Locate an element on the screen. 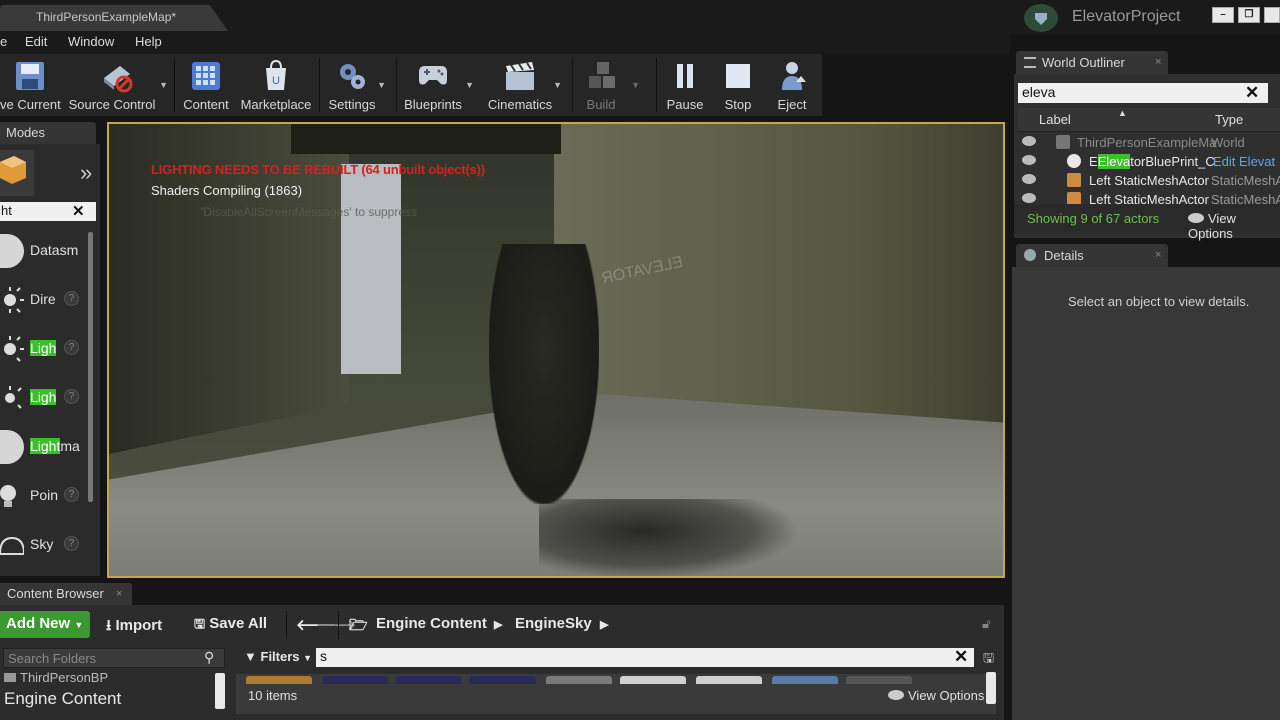 The image size is (1280, 720). content-button: Content is located at coordinates (206, 85).